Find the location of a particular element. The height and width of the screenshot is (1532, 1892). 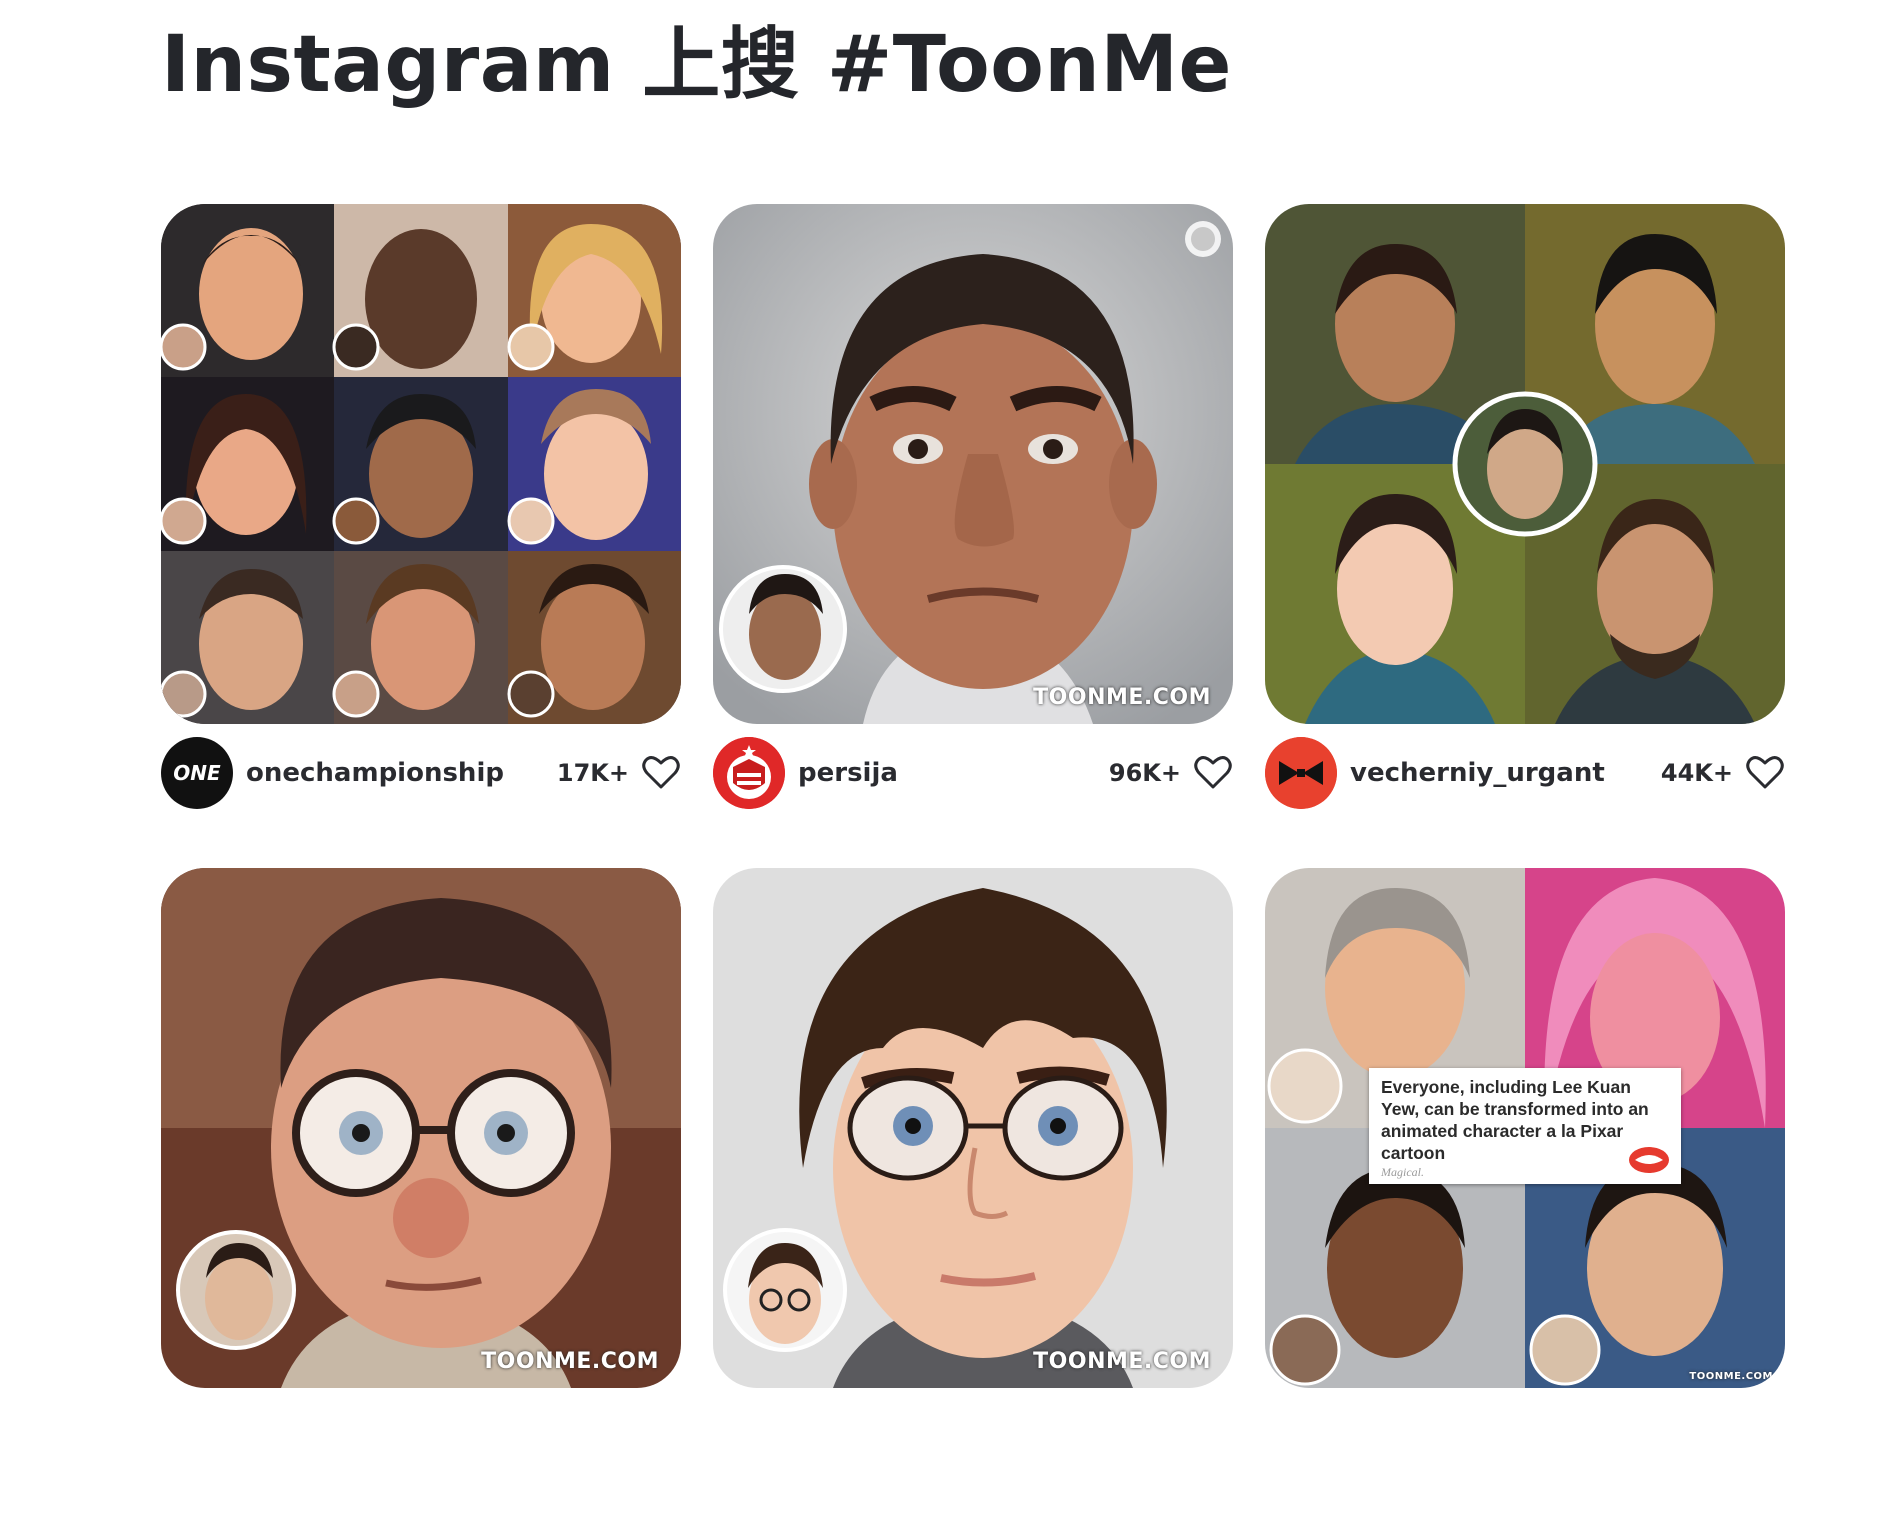

post-card: TOONME.COM persija 96K+ is located at coordinates (973, 536).